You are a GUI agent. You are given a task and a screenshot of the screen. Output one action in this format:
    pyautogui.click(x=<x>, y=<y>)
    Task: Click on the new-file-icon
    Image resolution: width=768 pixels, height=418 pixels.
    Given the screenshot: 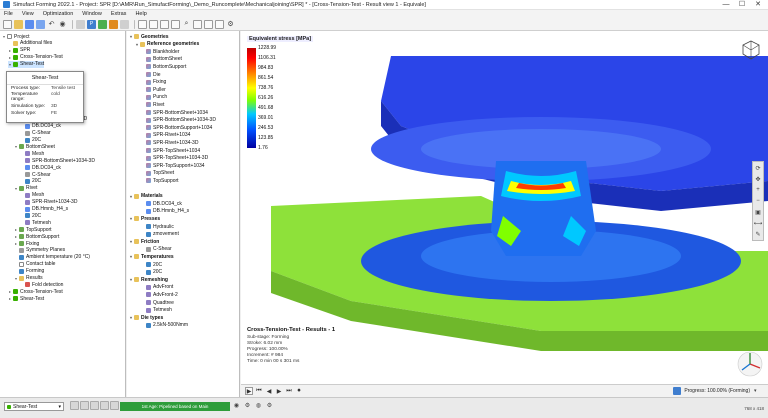 What is the action you would take?
    pyautogui.click(x=7, y=24)
    